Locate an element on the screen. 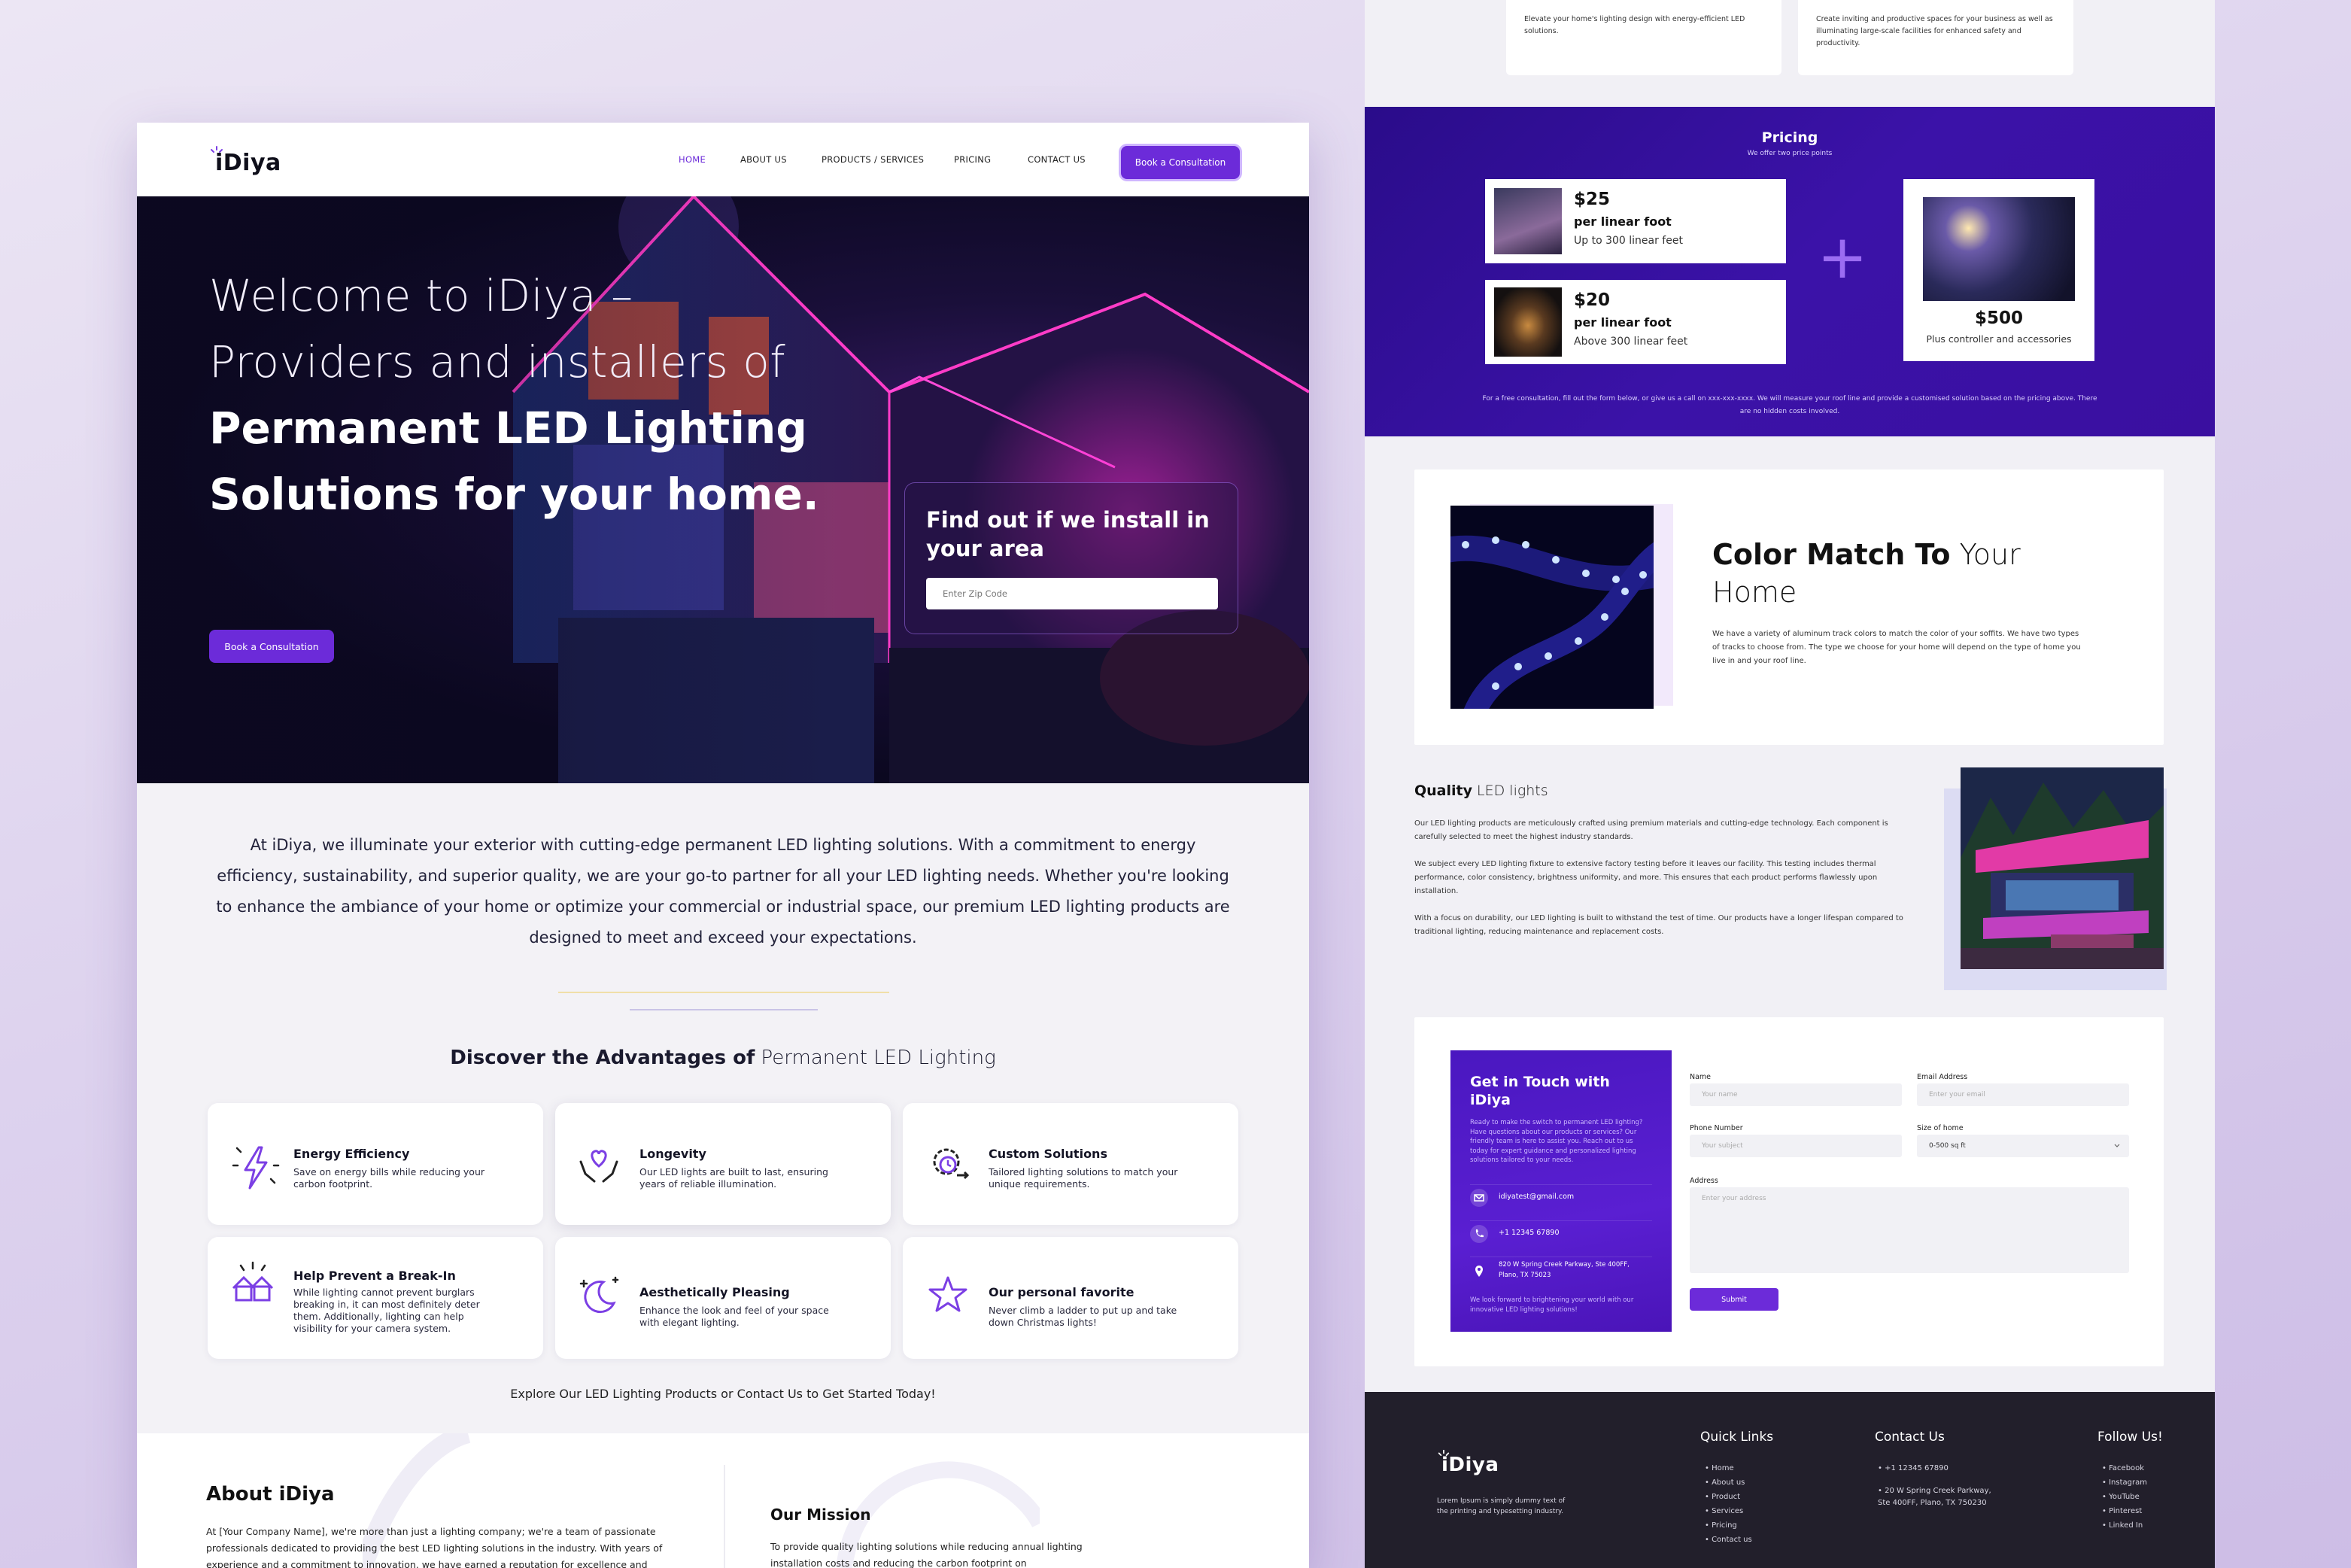 The image size is (2351, 1568). advantage-title: Aesthetically Pleasing is located at coordinates (714, 1292).